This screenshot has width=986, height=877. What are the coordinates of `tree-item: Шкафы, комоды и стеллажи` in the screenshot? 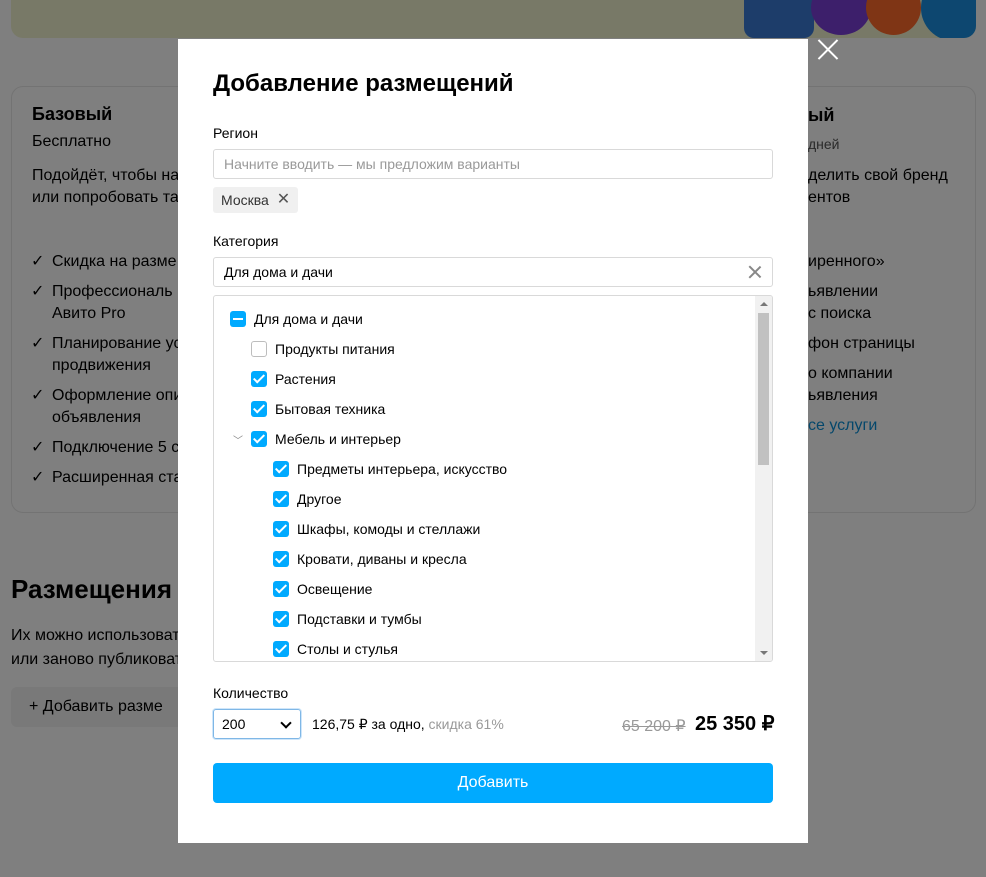 It's located at (376, 529).